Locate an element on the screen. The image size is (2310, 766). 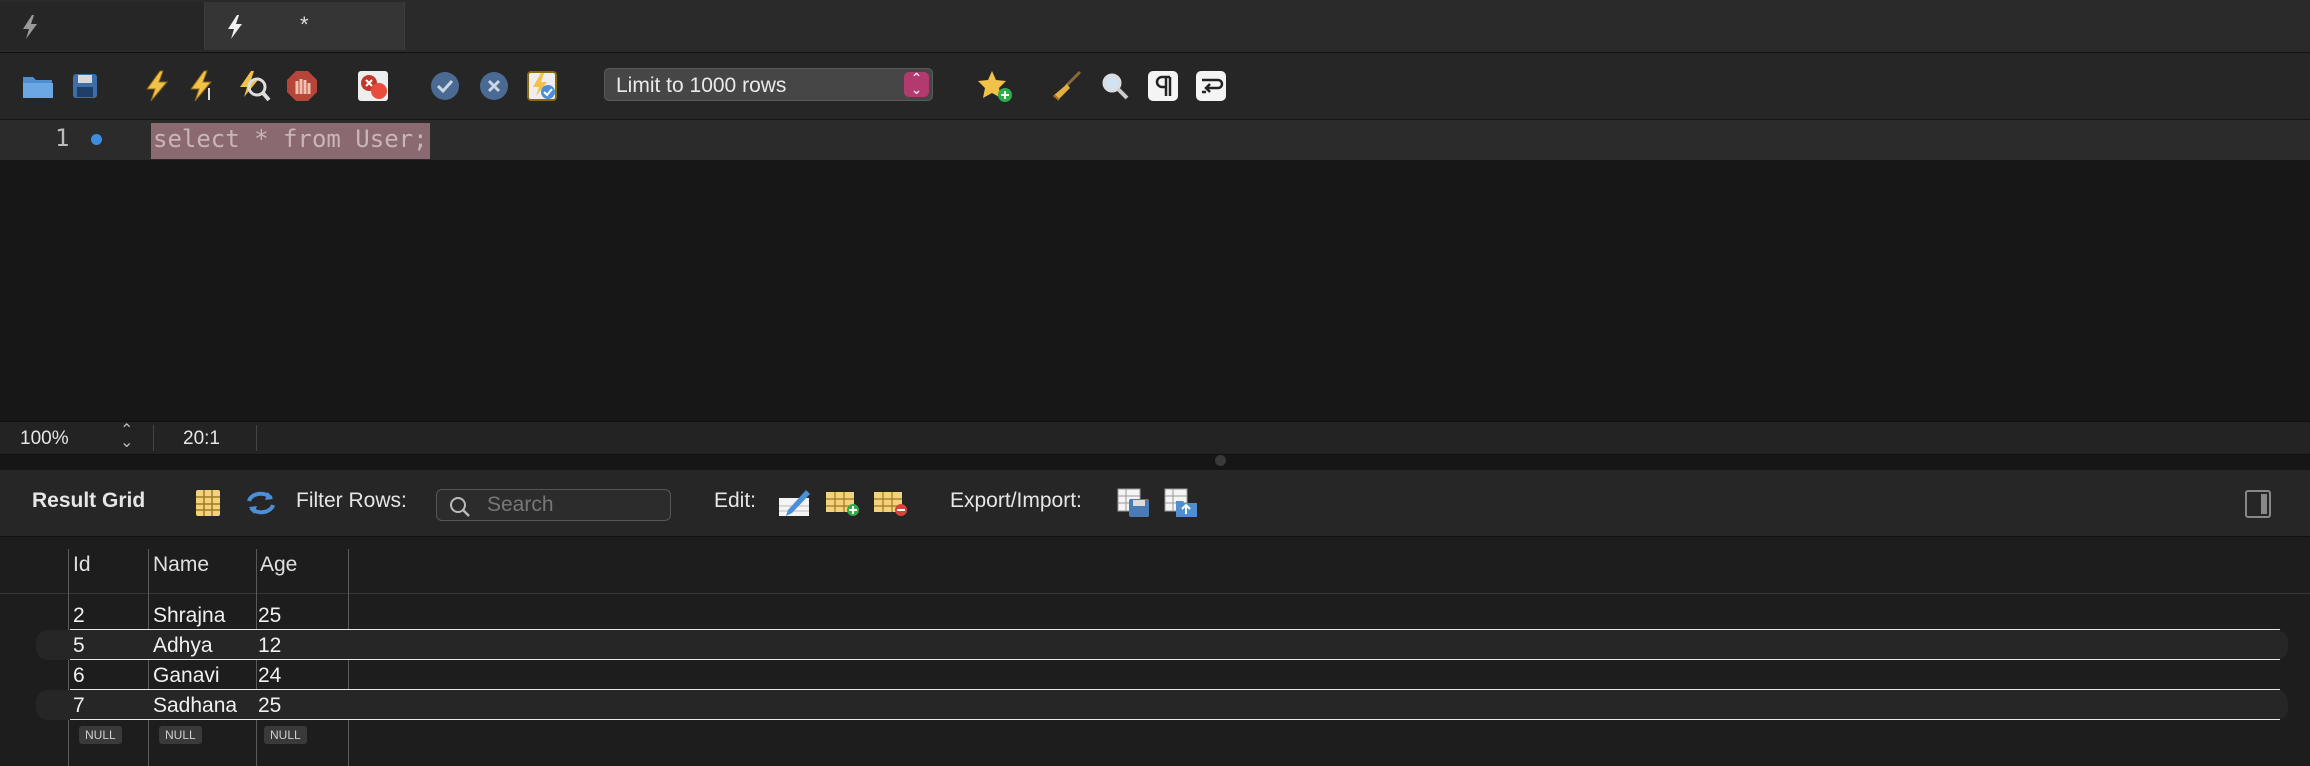
cursor-position: 20:1 is located at coordinates (201, 438).